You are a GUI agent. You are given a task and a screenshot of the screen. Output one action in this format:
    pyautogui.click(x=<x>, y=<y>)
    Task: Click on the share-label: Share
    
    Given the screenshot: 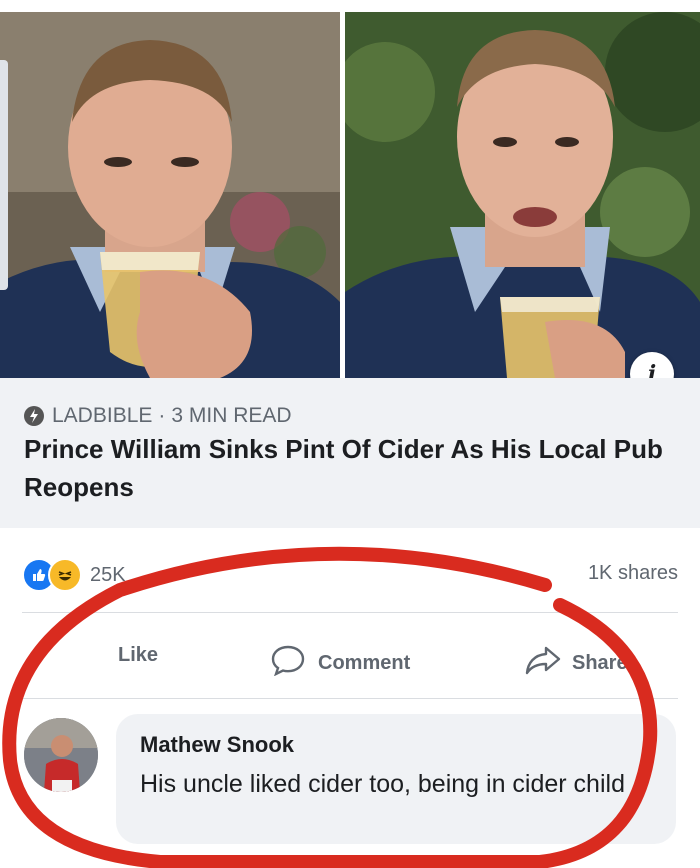 What is the action you would take?
    pyautogui.click(x=600, y=662)
    